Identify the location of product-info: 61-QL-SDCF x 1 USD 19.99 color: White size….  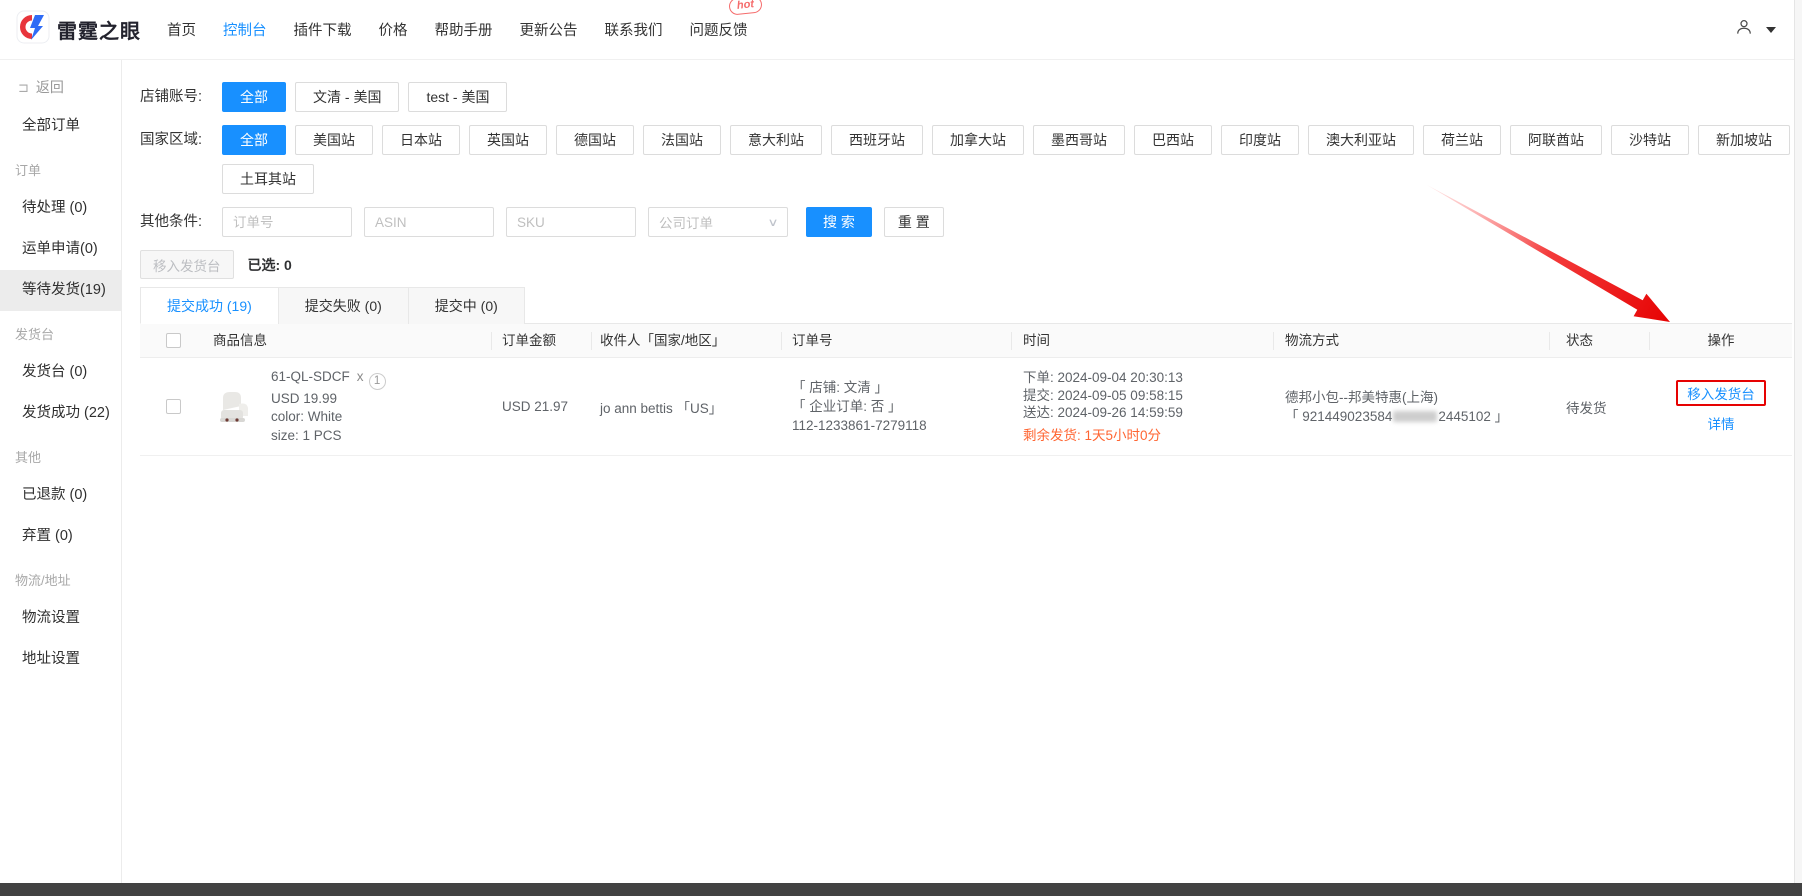
(352, 406).